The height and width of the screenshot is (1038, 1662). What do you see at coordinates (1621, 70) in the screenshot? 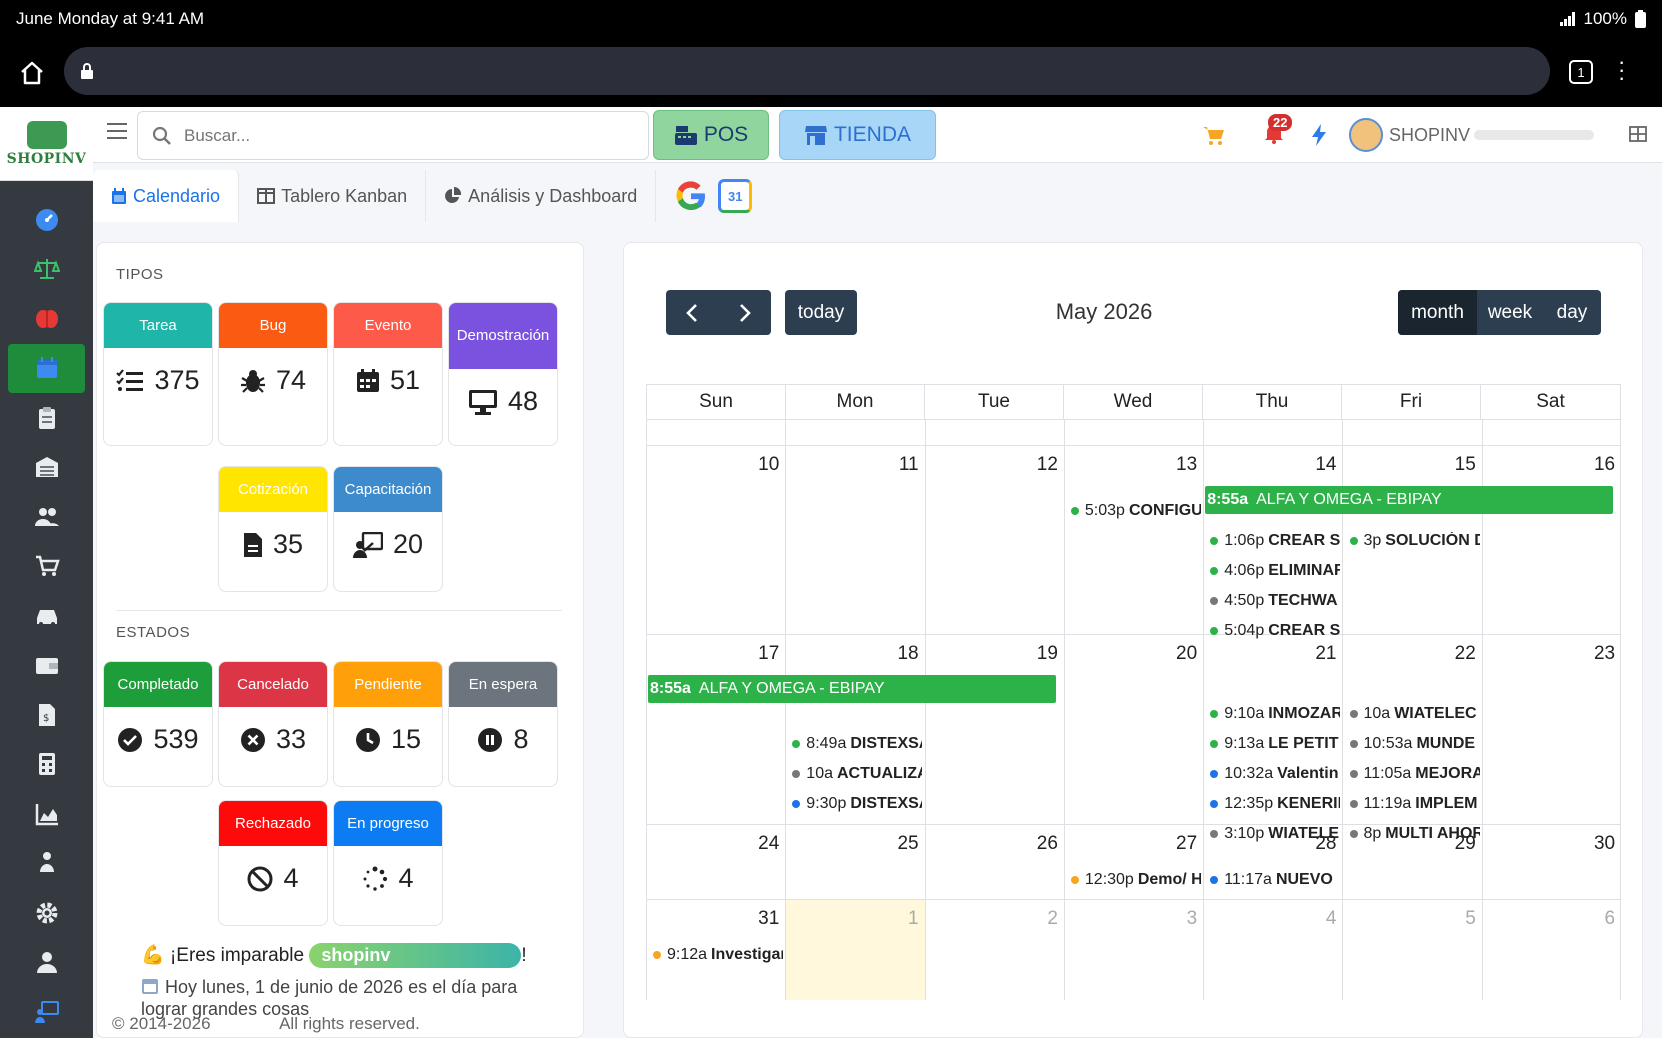
I see `browser-menu-icon: · · ·` at bounding box center [1621, 70].